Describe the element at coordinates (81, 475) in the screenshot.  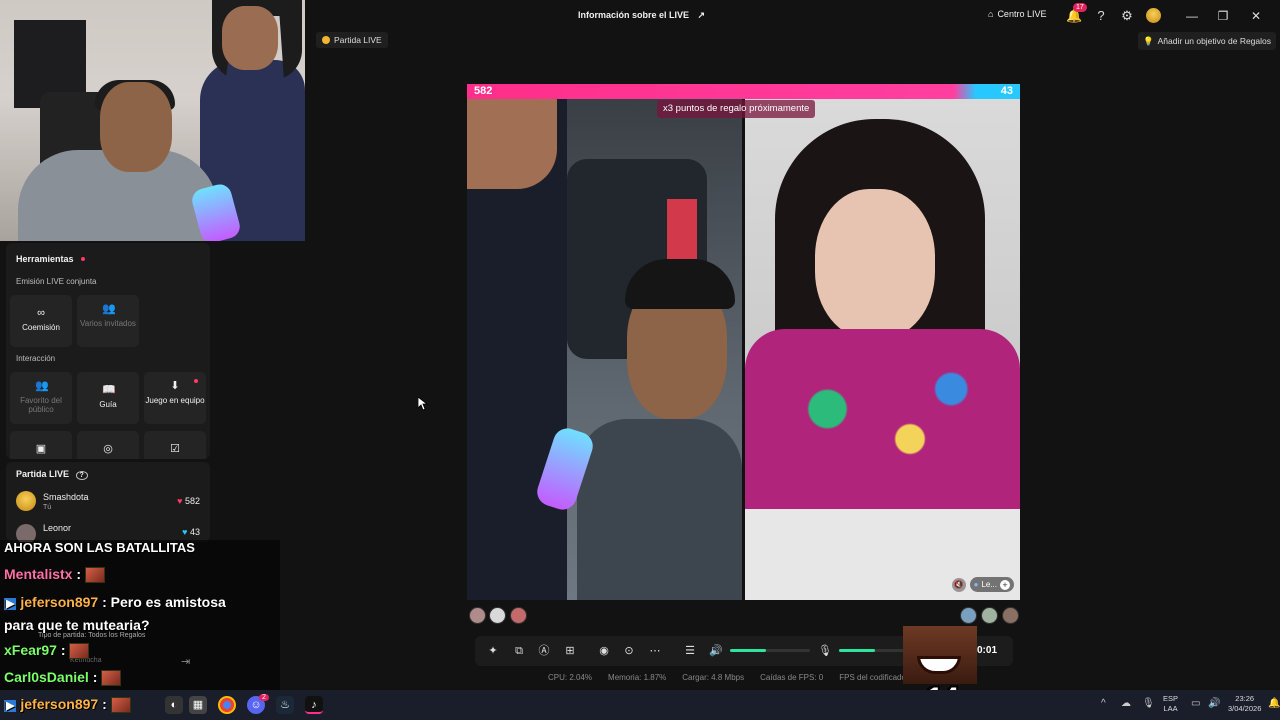
I see `info-icon: ?` at that location.